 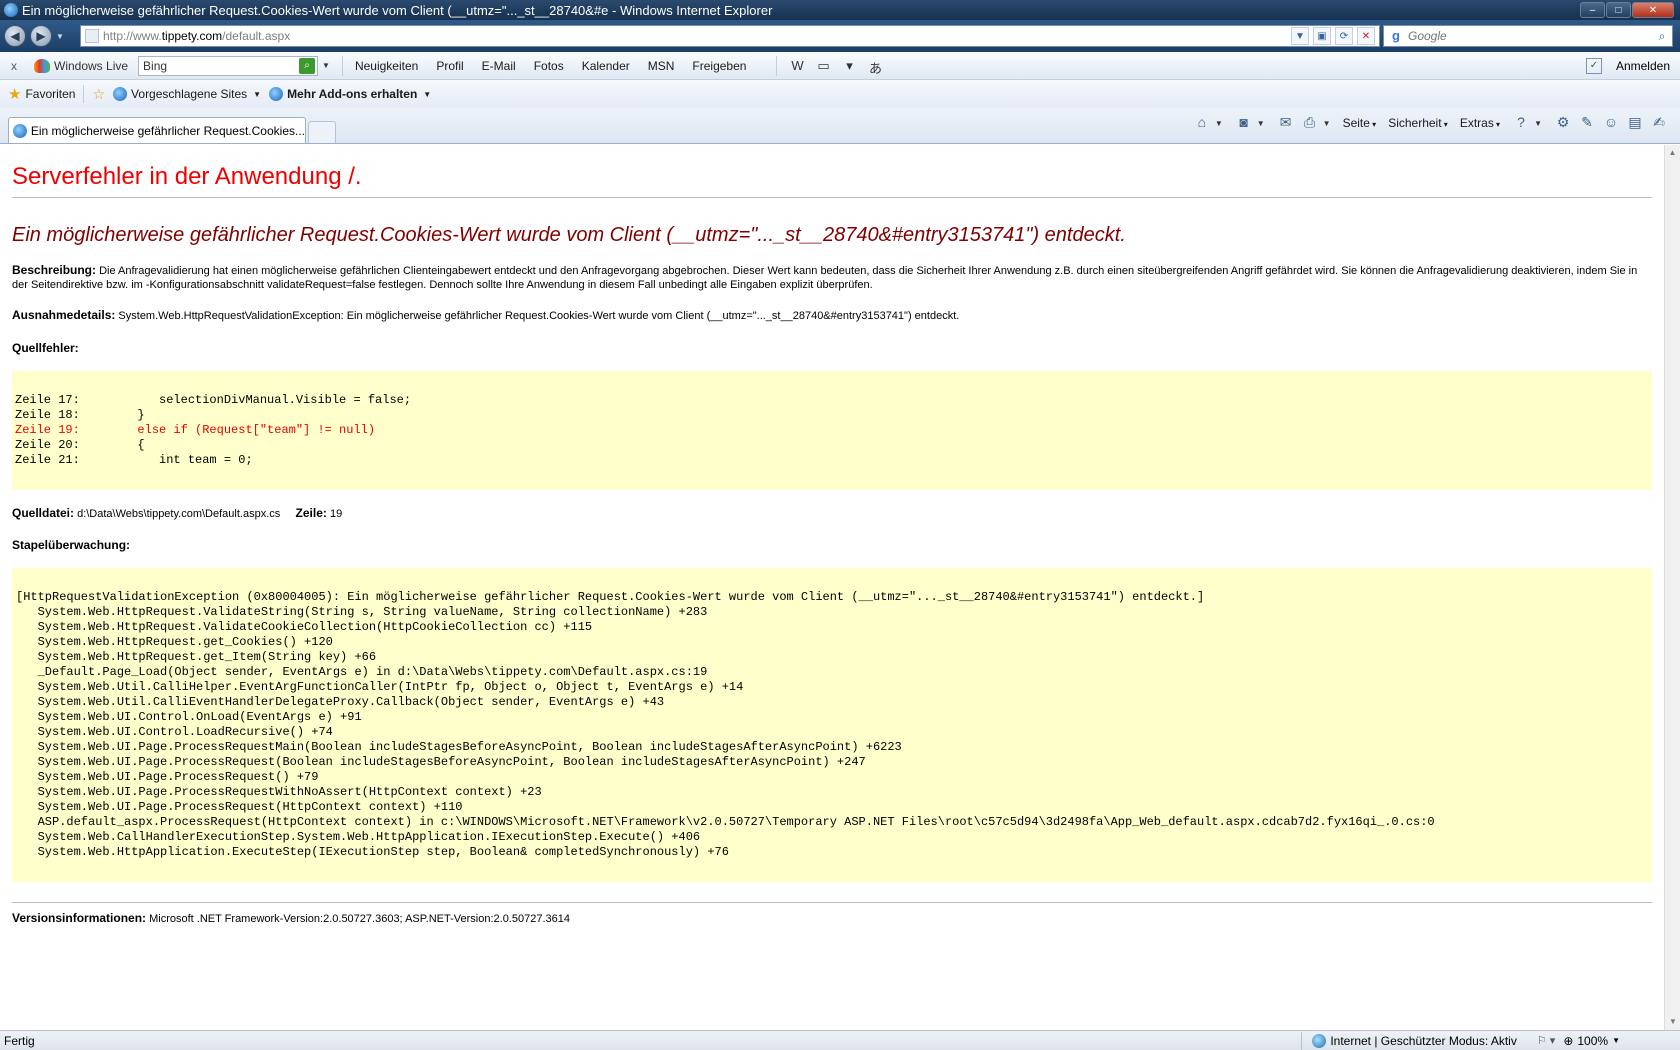 What do you see at coordinates (14, 66) in the screenshot?
I see `close-toolbar-icon: x` at bounding box center [14, 66].